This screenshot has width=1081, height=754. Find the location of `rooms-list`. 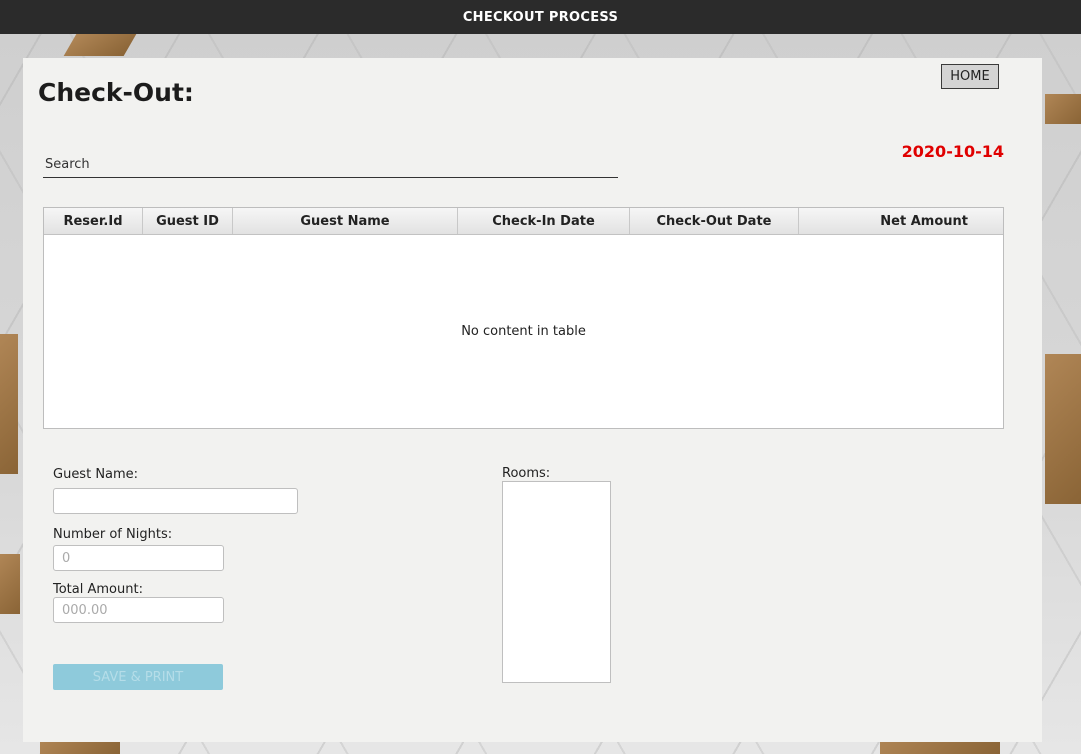

rooms-list is located at coordinates (556, 582).